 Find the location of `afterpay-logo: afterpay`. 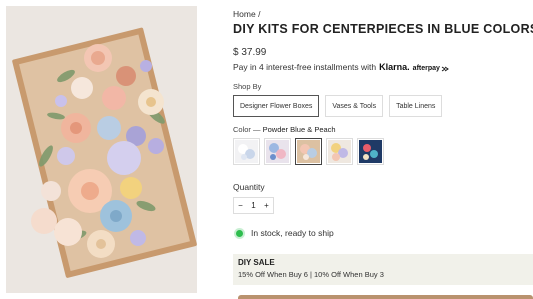

afterpay-logo: afterpay is located at coordinates (431, 68).